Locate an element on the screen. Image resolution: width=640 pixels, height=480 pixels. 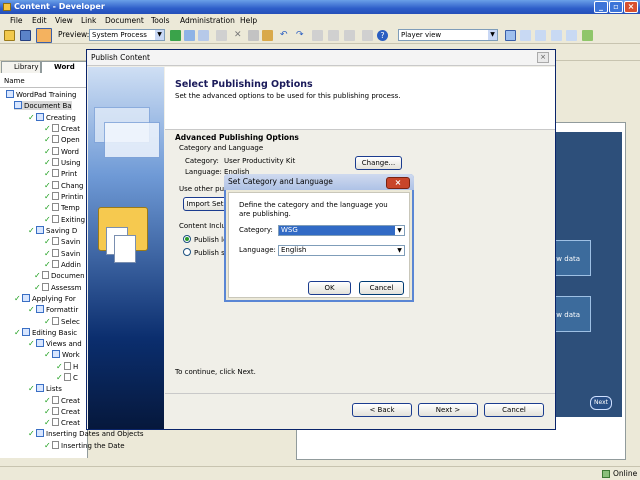
undo-icon: ↶ is located at coordinates (285, 35).